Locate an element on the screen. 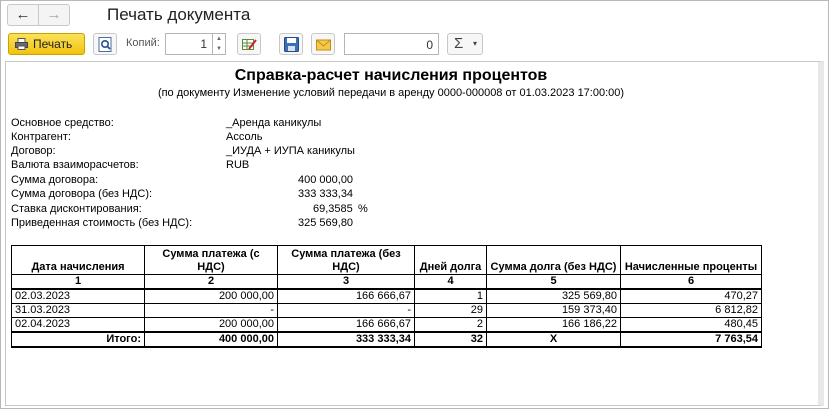  column-number: 2 is located at coordinates (211, 282).